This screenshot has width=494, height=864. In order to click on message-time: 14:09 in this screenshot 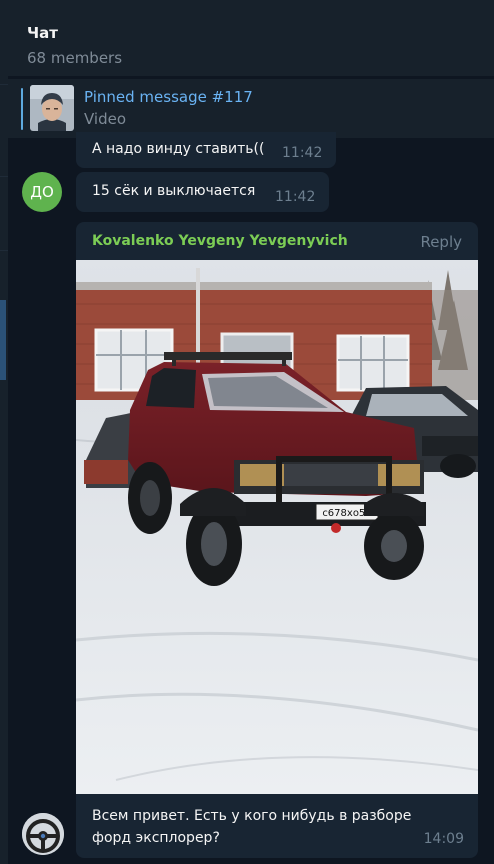, I will do `click(443, 839)`.